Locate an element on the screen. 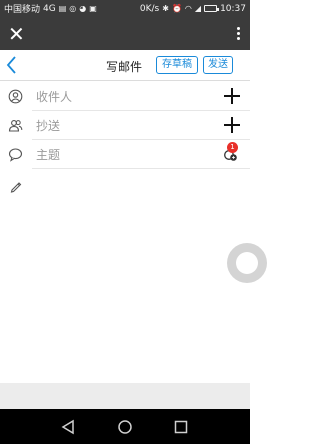 Image resolution: width=320 pixels, height=444 pixels. android-nav-bar is located at coordinates (125, 426).